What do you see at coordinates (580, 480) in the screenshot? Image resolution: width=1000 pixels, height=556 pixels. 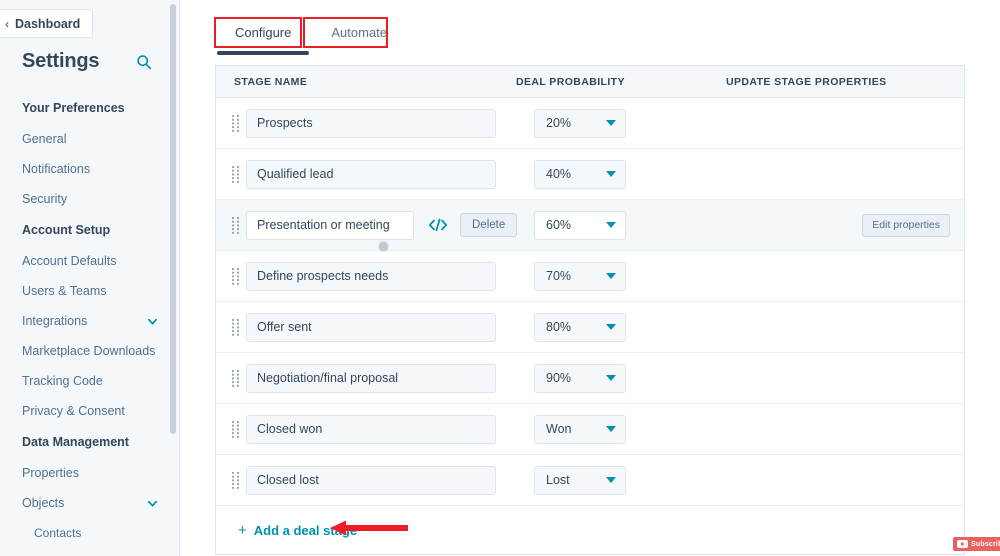 I see `deal-probability-select: Lost` at bounding box center [580, 480].